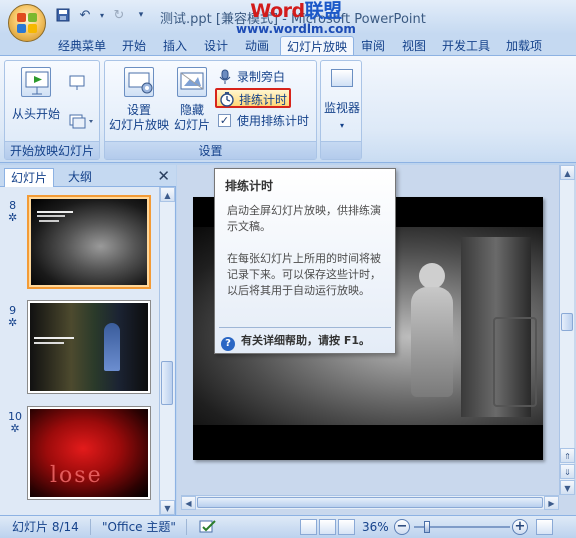 The image size is (576, 538). Describe the element at coordinates (308, 527) in the screenshot. I see `normal-view-icon` at that location.